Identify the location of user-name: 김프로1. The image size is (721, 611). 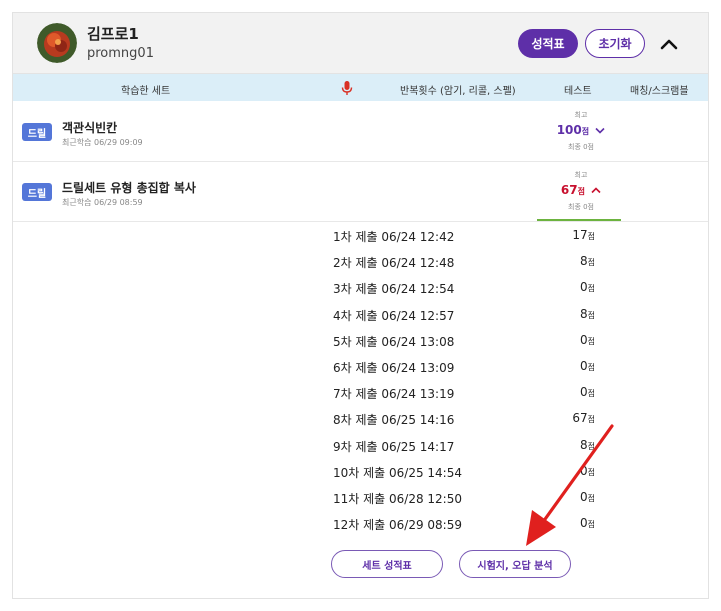
(113, 34).